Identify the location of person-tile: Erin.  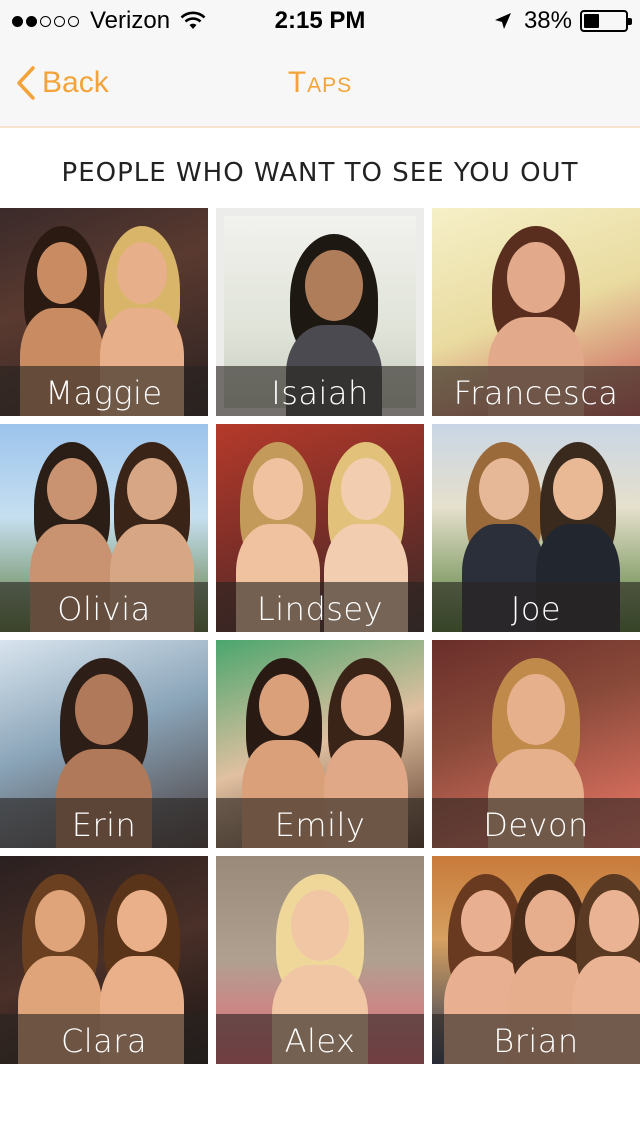
(104, 744).